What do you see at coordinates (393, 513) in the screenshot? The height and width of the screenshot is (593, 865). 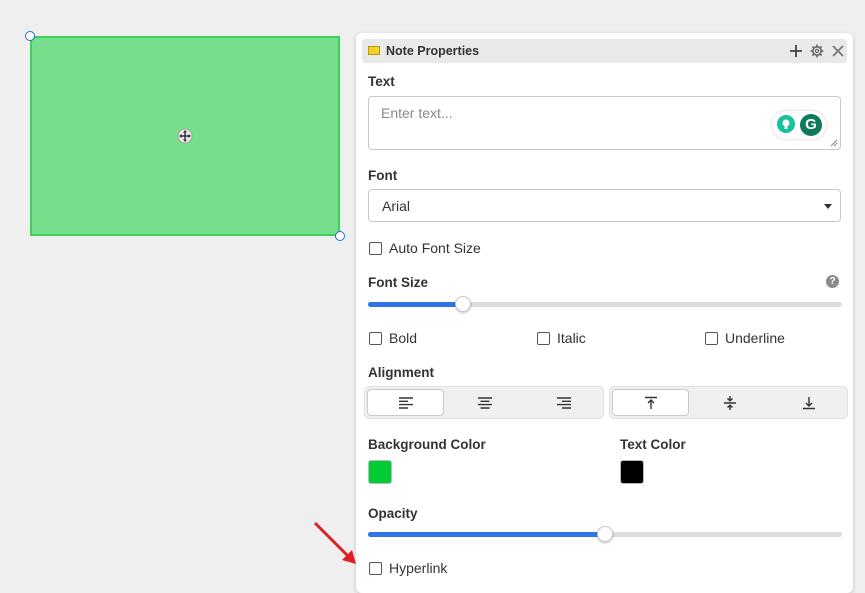 I see `opacity-label: Opacity` at bounding box center [393, 513].